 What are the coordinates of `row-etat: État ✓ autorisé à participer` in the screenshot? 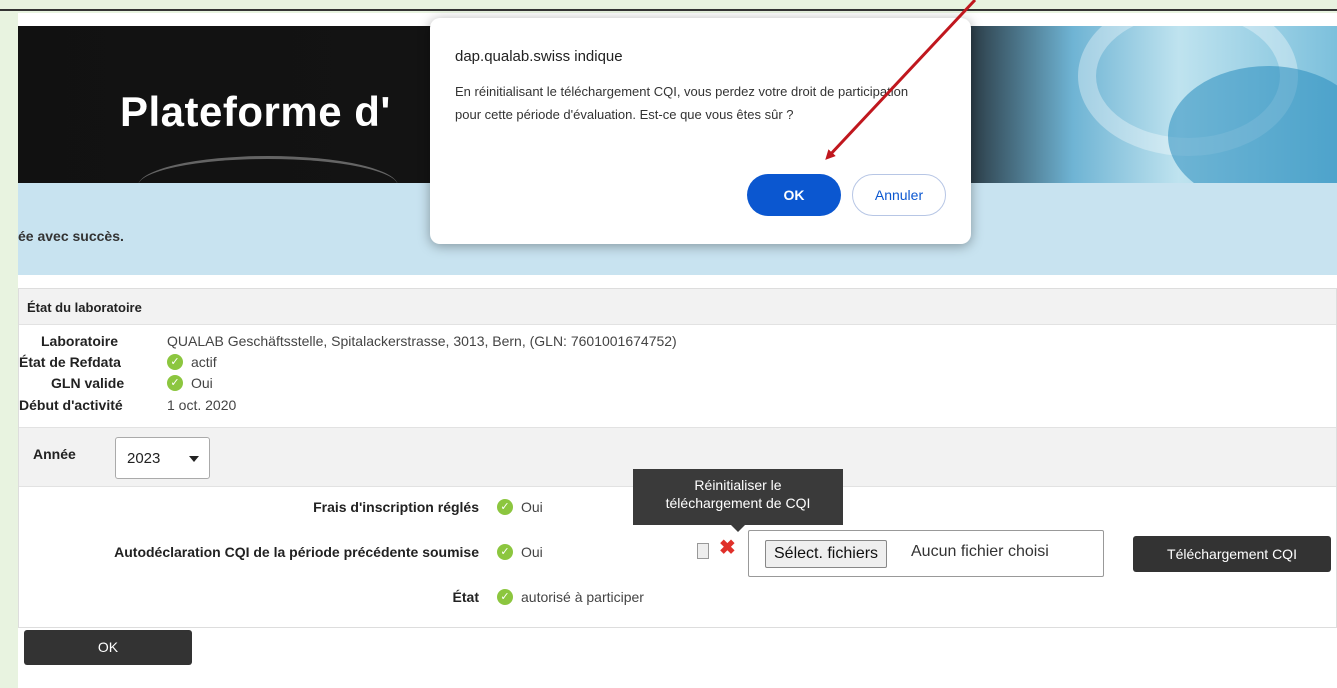 It's located at (669, 598).